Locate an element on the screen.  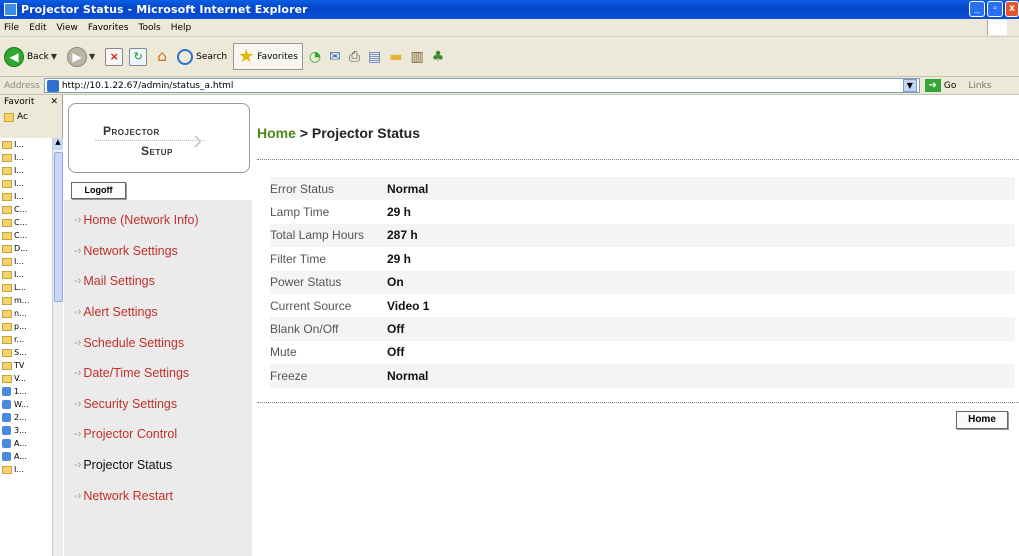
folder-icon: ▬ is located at coordinates (395, 57).